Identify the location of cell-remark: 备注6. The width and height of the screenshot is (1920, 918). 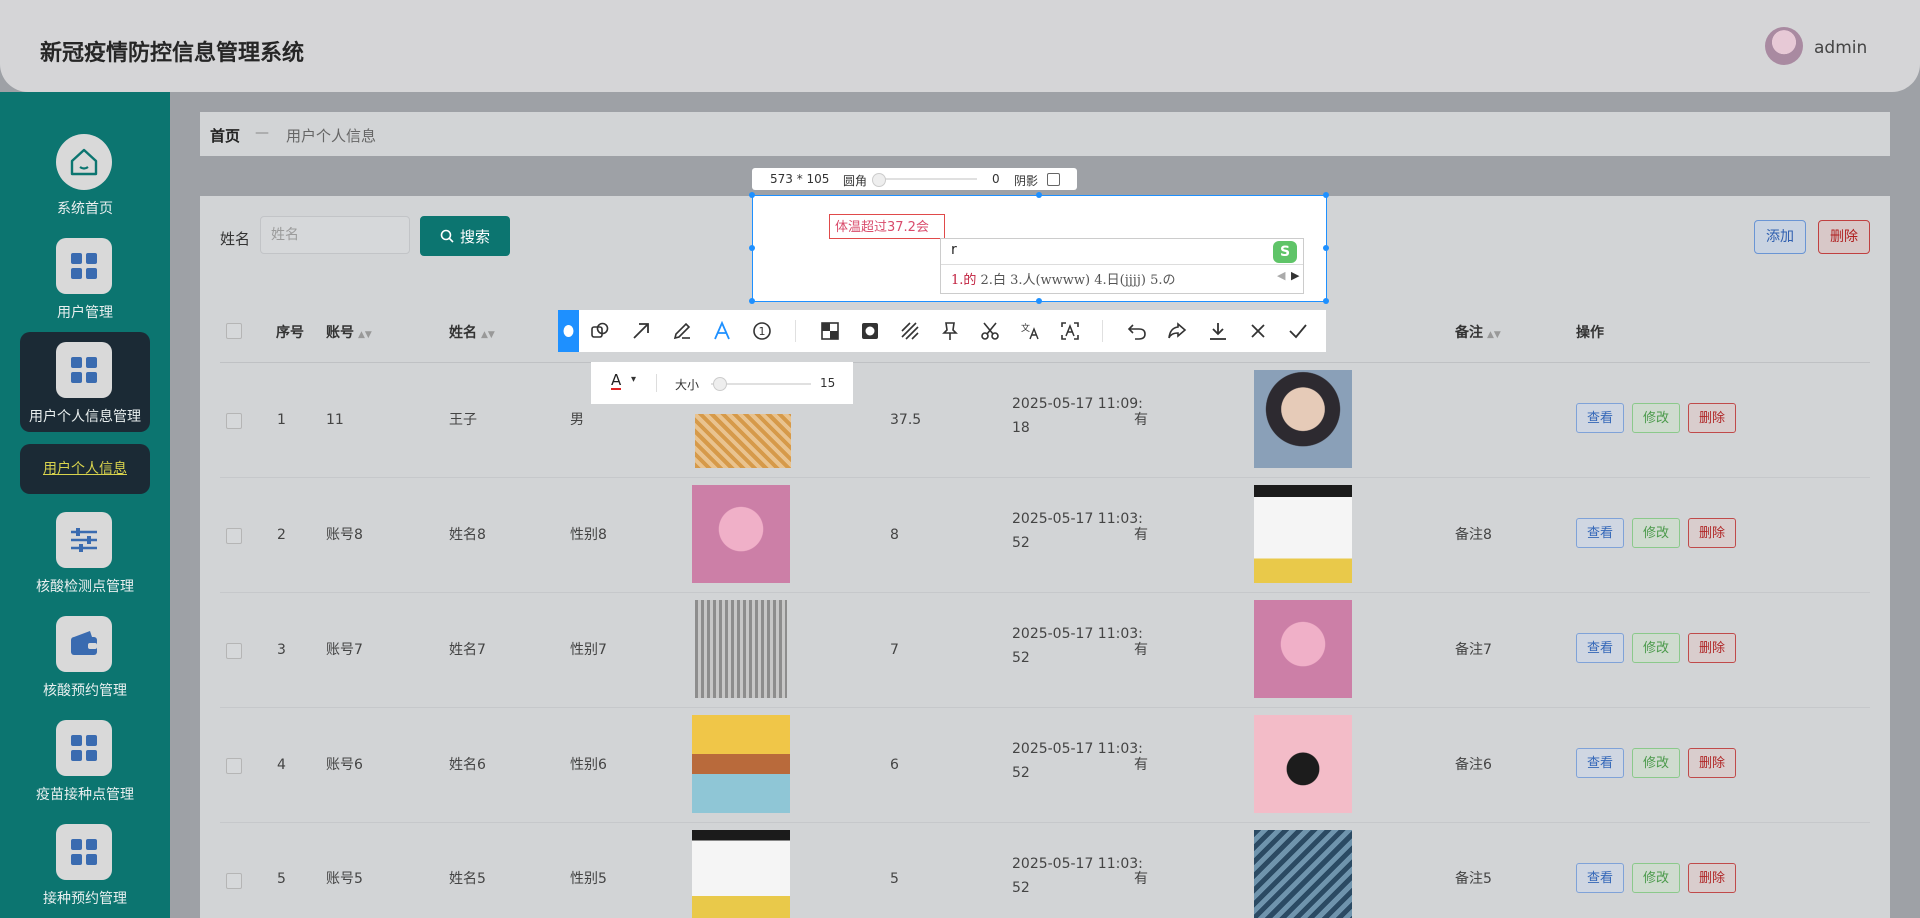
(1473, 764).